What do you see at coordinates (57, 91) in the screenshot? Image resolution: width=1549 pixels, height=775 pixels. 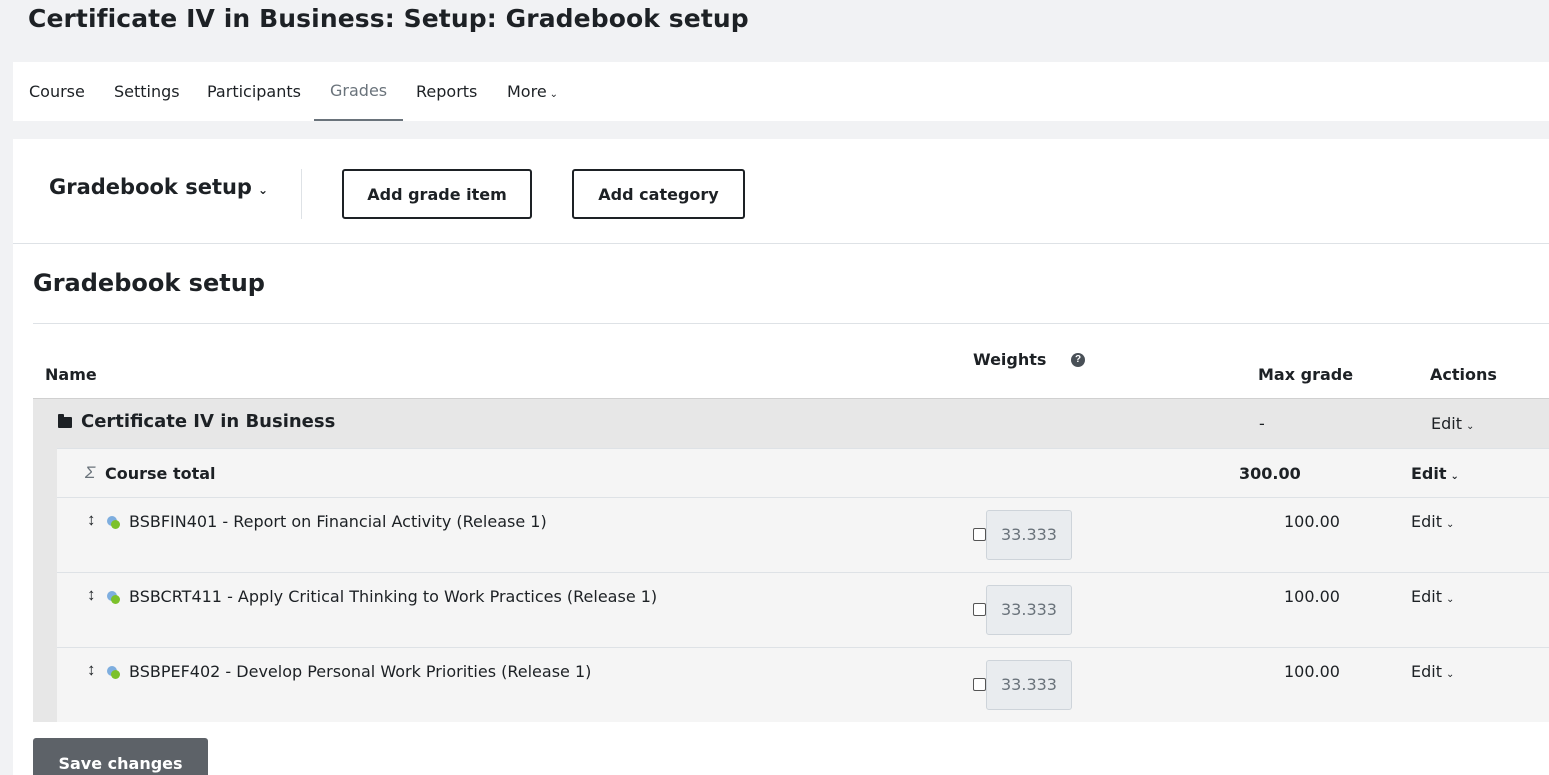 I see `nav-course: Course` at bounding box center [57, 91].